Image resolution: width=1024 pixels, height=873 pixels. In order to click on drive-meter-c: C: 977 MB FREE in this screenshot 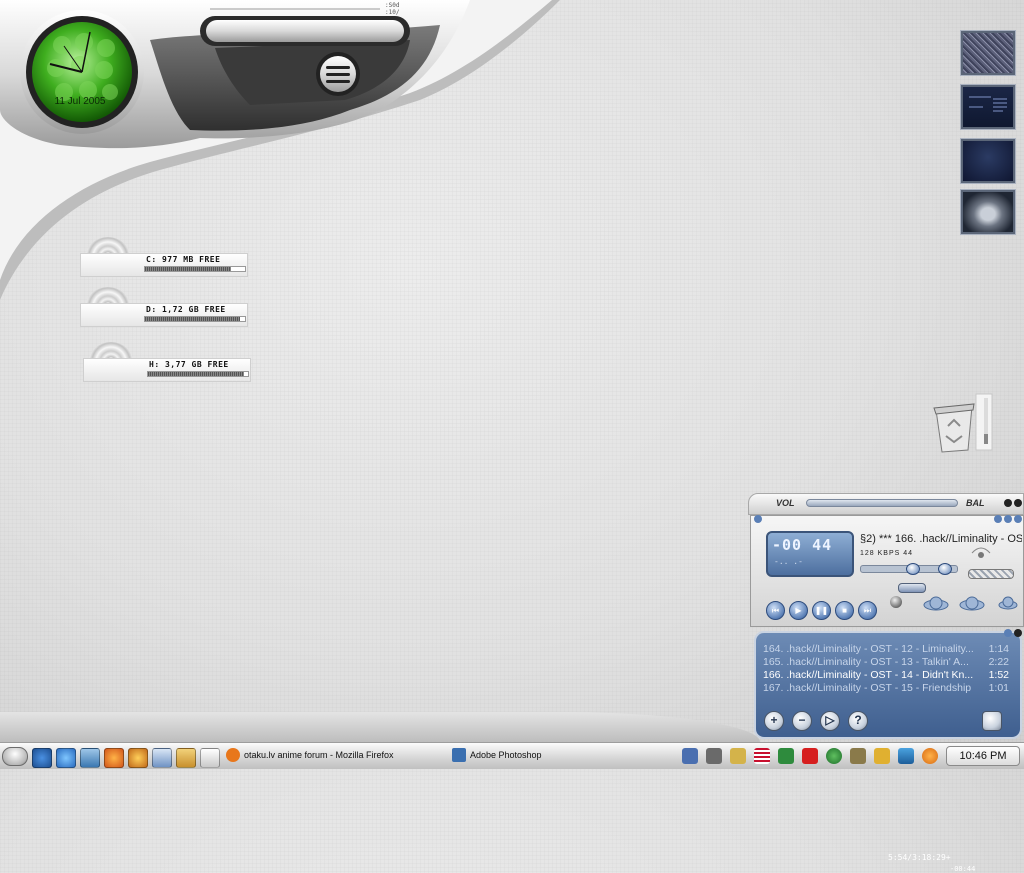, I will do `click(165, 258)`.